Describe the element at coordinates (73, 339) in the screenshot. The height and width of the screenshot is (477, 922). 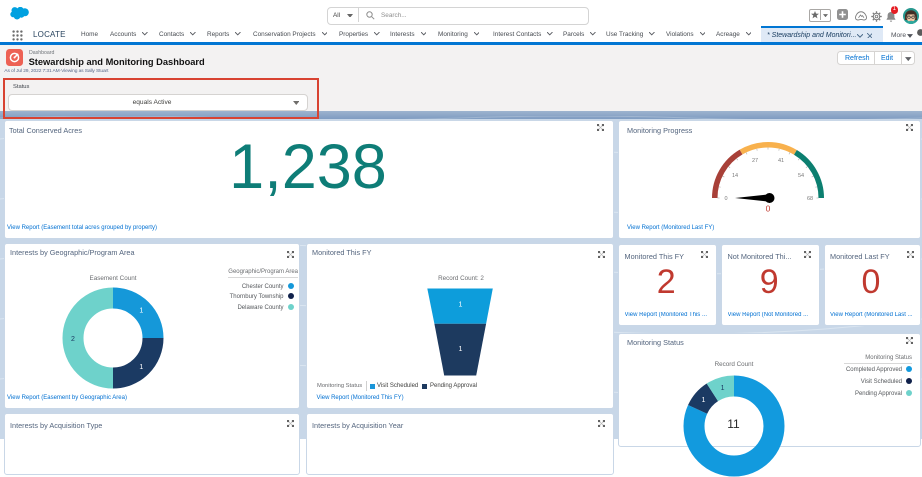
I see `svg-text: 2` at that location.